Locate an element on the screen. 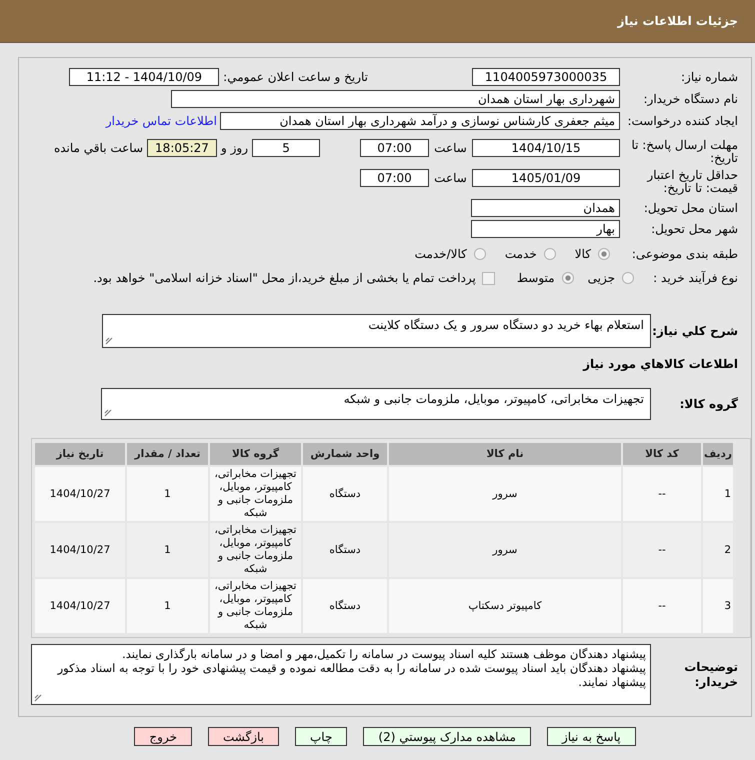 The width and height of the screenshot is (755, 760). row-number-cell: 3 is located at coordinates (718, 606).